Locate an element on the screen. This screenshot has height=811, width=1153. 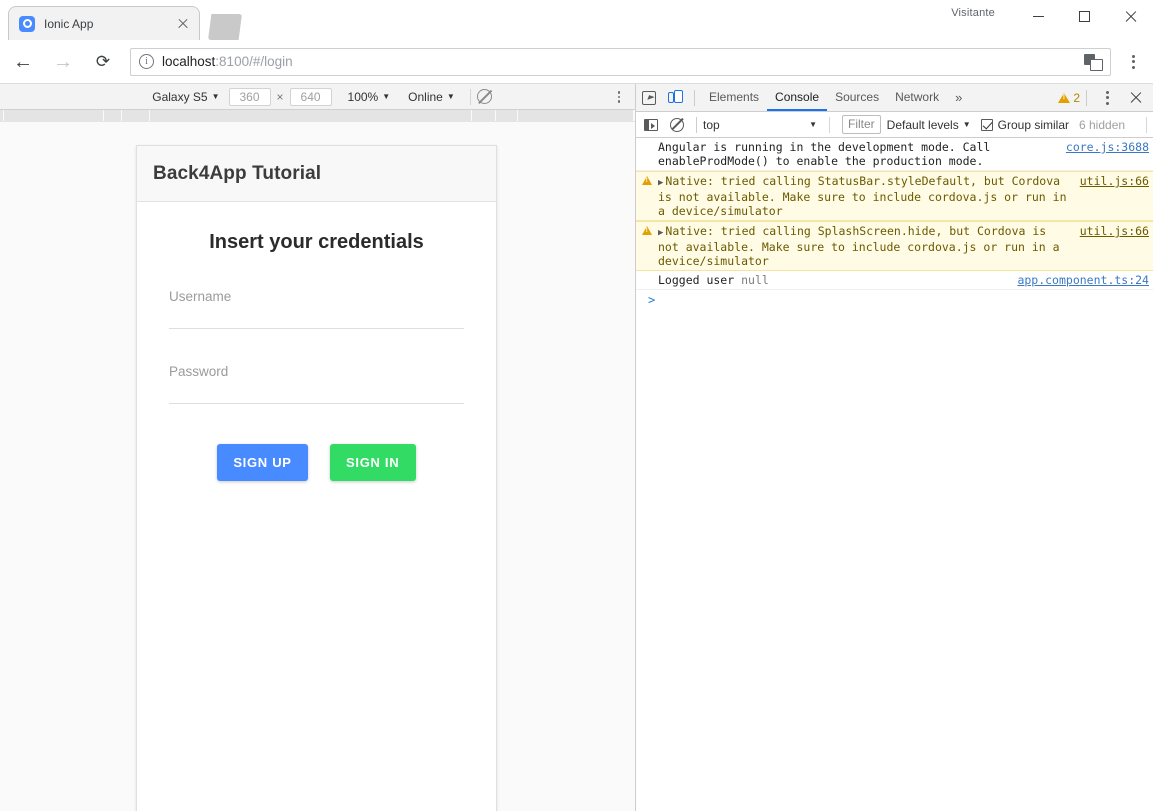
title-bar: Ionic App Visitante is located at coordinates (576, 20).